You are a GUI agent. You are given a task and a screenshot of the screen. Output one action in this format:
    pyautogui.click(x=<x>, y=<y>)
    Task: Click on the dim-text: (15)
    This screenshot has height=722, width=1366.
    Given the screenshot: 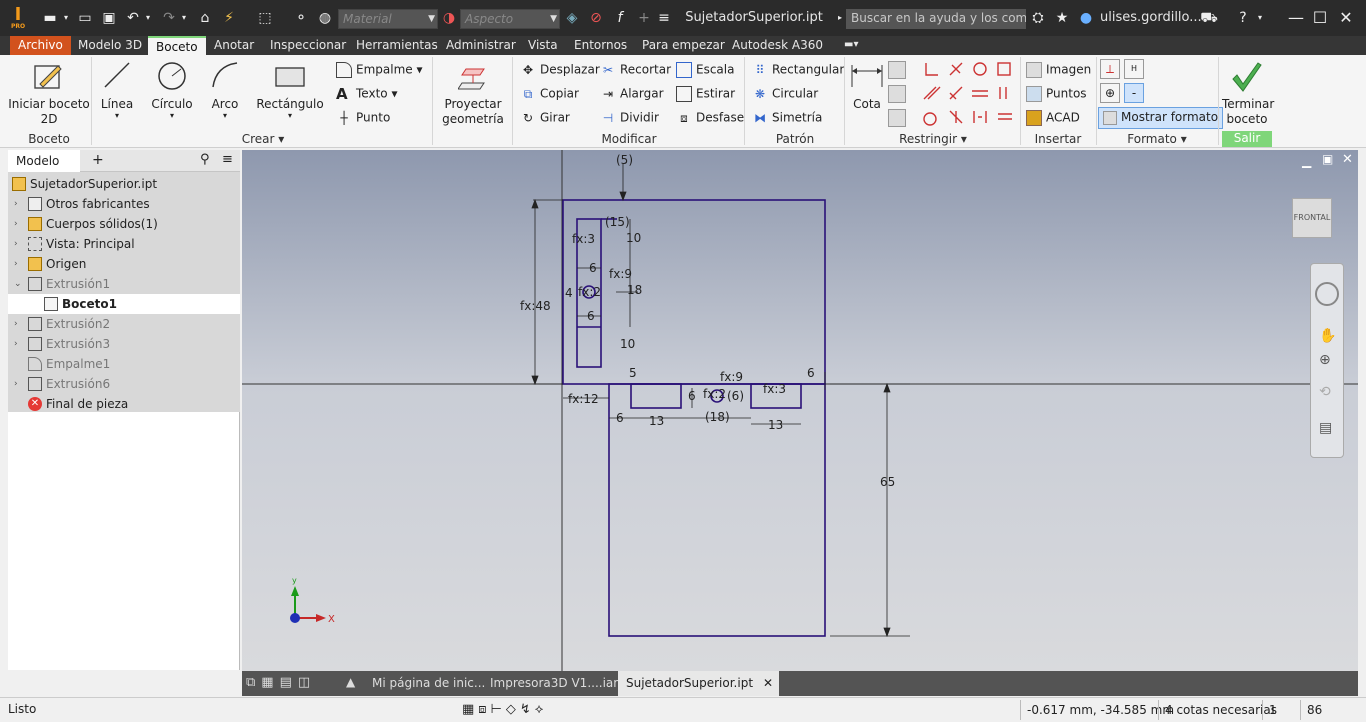 What is the action you would take?
    pyautogui.click(x=617, y=222)
    